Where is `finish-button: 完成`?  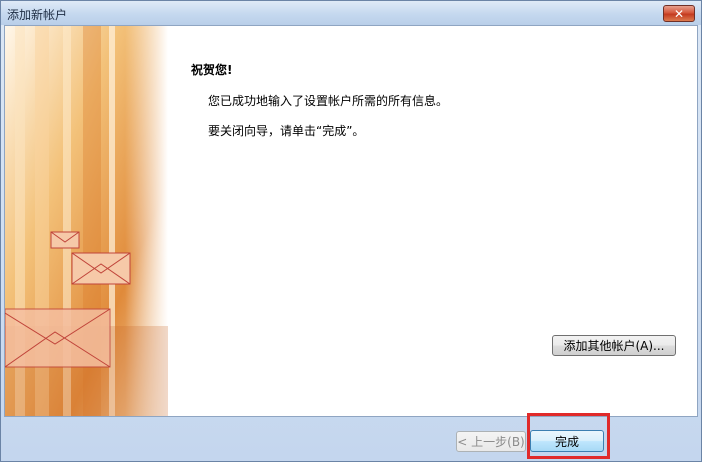 finish-button: 完成 is located at coordinates (567, 441).